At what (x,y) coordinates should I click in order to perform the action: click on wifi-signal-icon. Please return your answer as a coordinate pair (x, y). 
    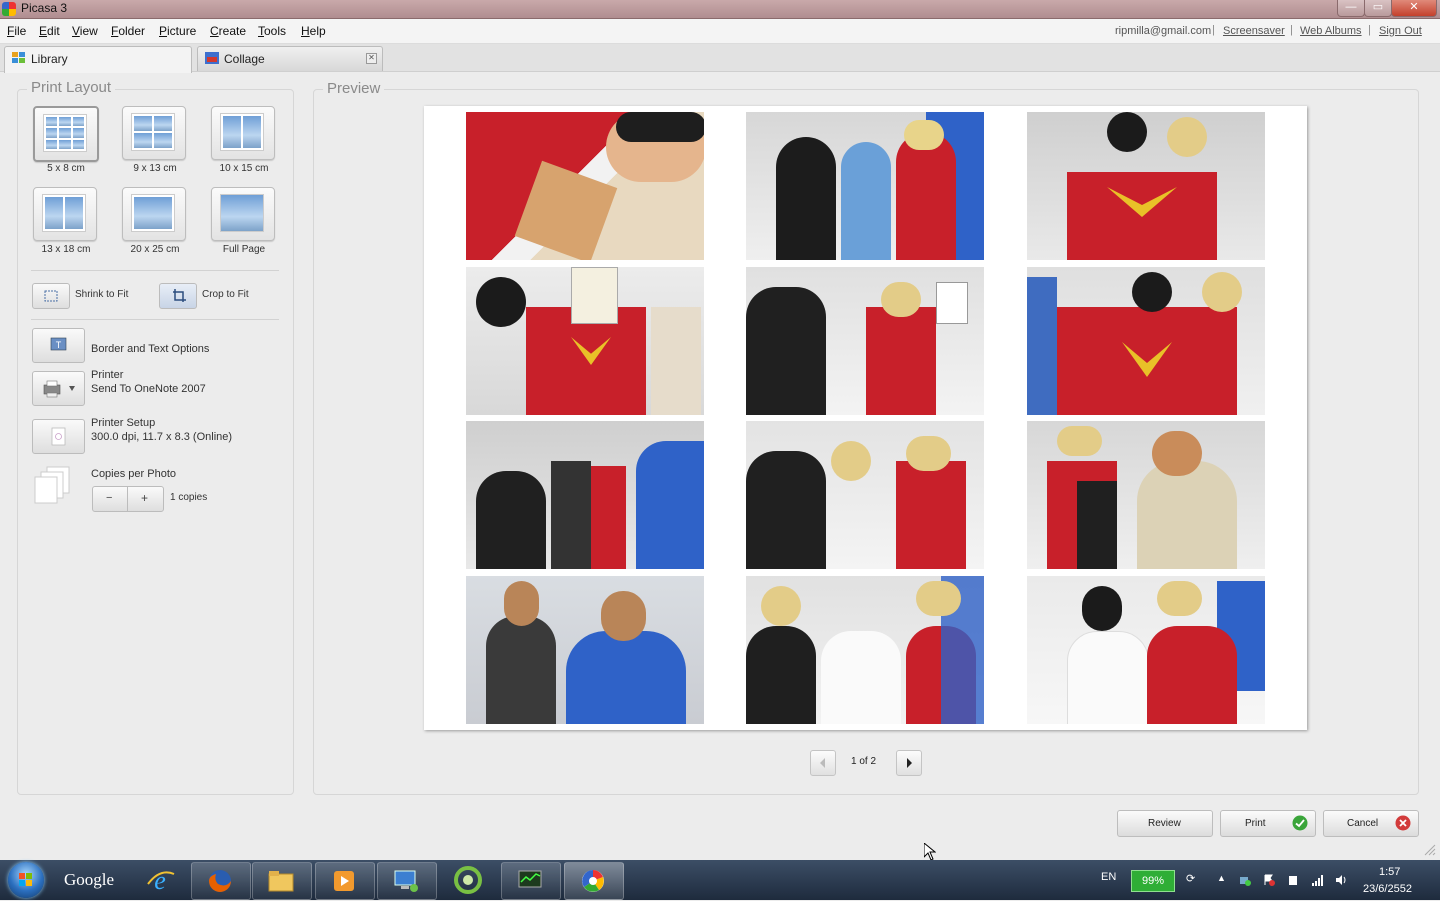
    Looking at the image, I should click on (1317, 880).